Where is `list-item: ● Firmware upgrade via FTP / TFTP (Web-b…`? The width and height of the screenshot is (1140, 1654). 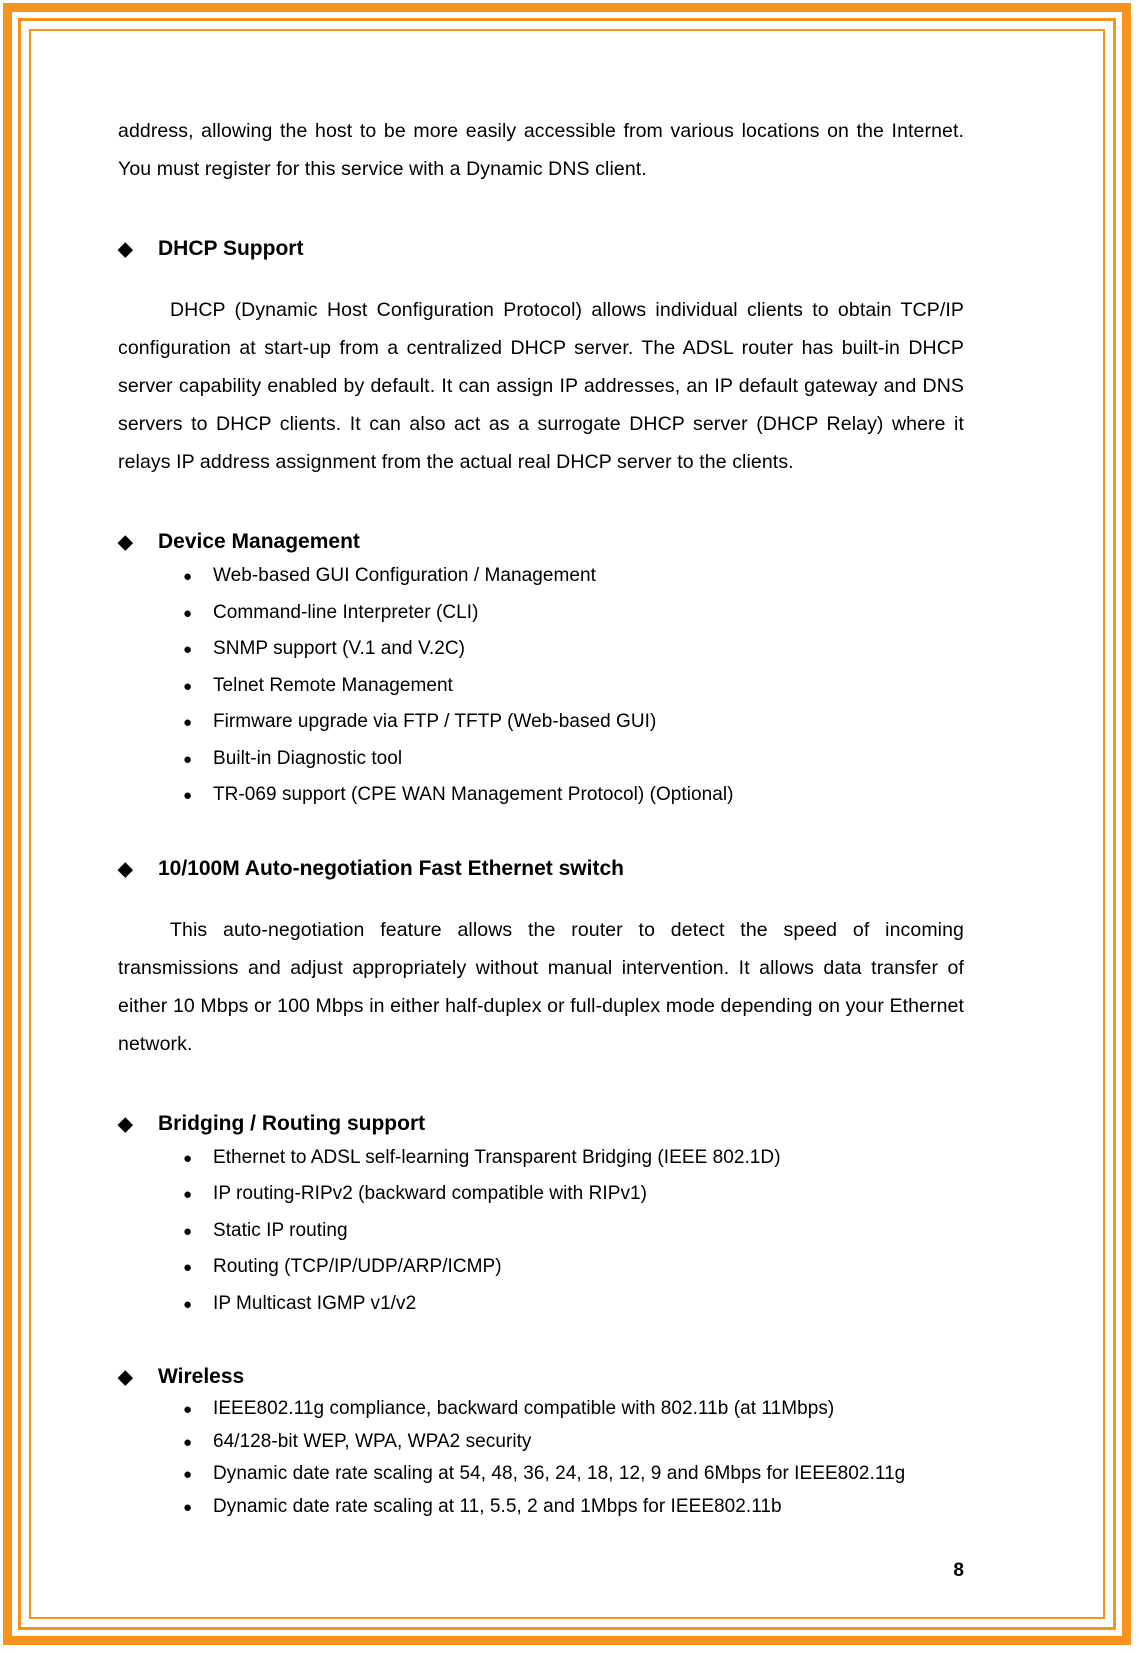
list-item: ● Firmware upgrade via FTP / TFTP (Web-b… is located at coordinates (541, 722).